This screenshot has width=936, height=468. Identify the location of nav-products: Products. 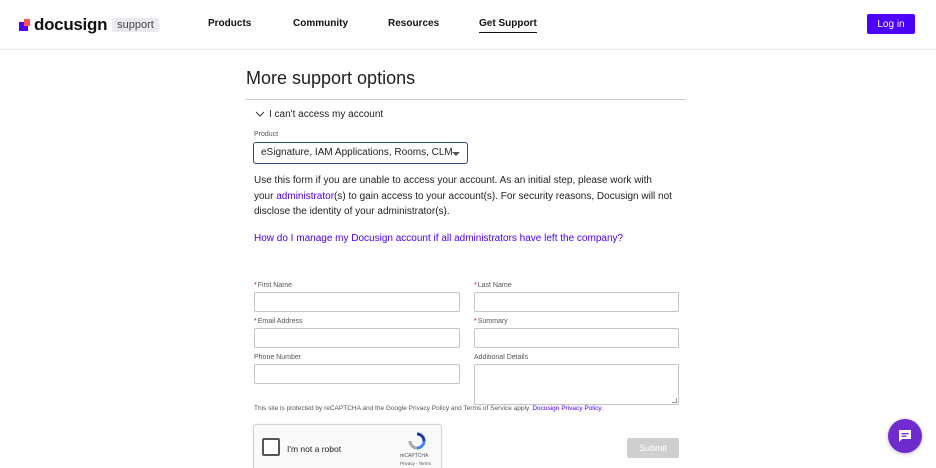
(229, 23).